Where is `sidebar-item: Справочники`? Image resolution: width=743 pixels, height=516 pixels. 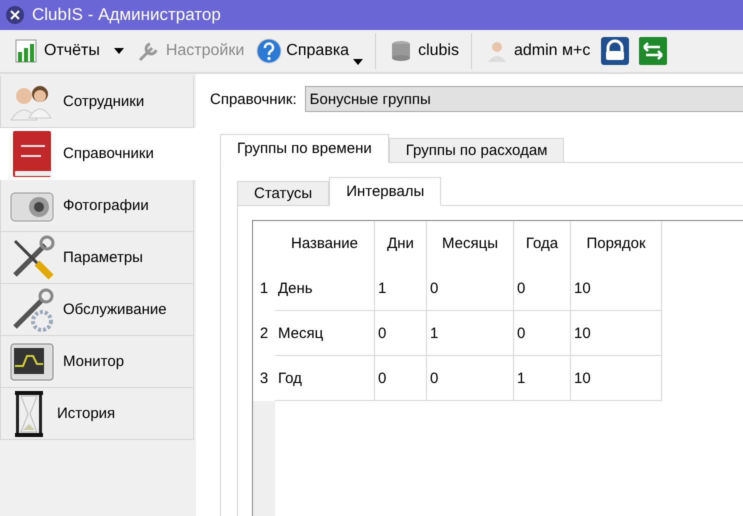 sidebar-item: Справочники is located at coordinates (98, 154).